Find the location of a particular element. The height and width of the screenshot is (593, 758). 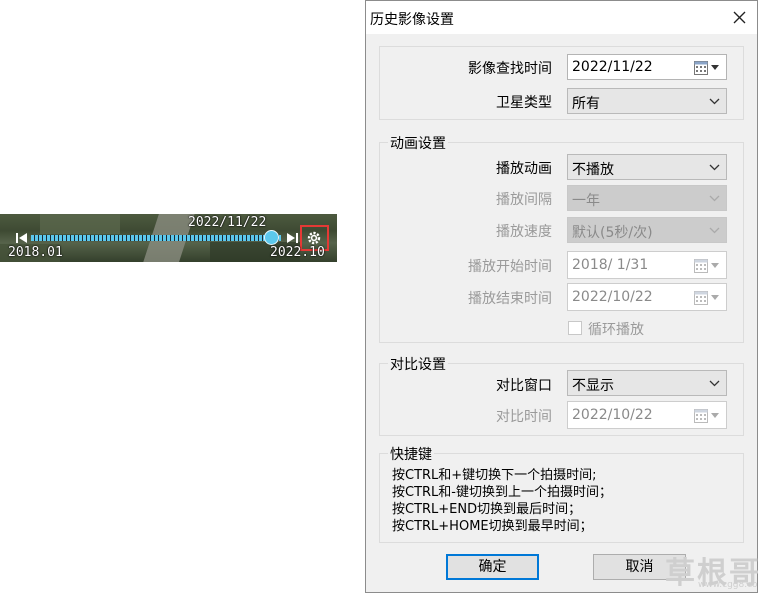

play-interval-select: 一年 is located at coordinates (647, 198).